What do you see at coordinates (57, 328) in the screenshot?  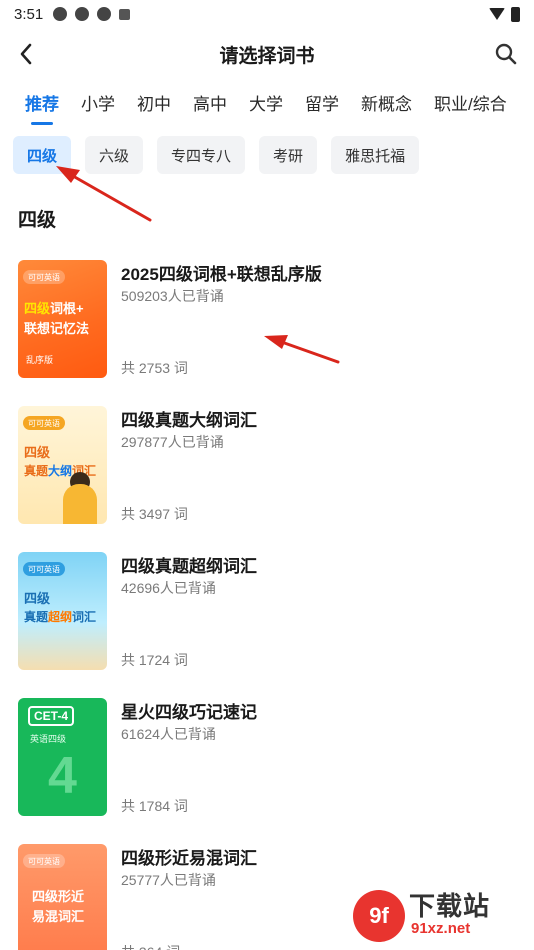 I see `cover-title-line2: 联想记忆法` at bounding box center [57, 328].